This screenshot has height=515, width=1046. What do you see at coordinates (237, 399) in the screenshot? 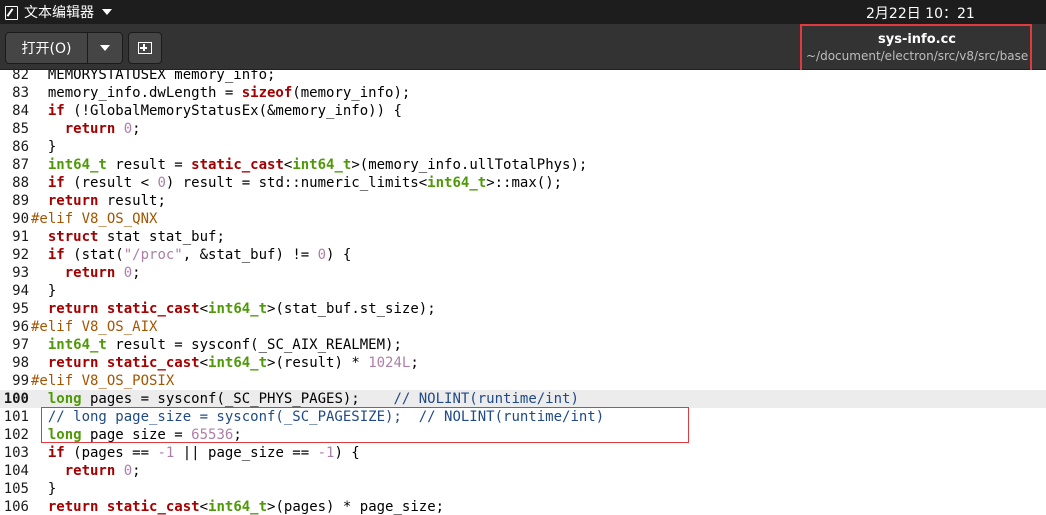
I see `code-token: pages = sysconf(_SC_PHYS_PAGES);` at bounding box center [237, 399].